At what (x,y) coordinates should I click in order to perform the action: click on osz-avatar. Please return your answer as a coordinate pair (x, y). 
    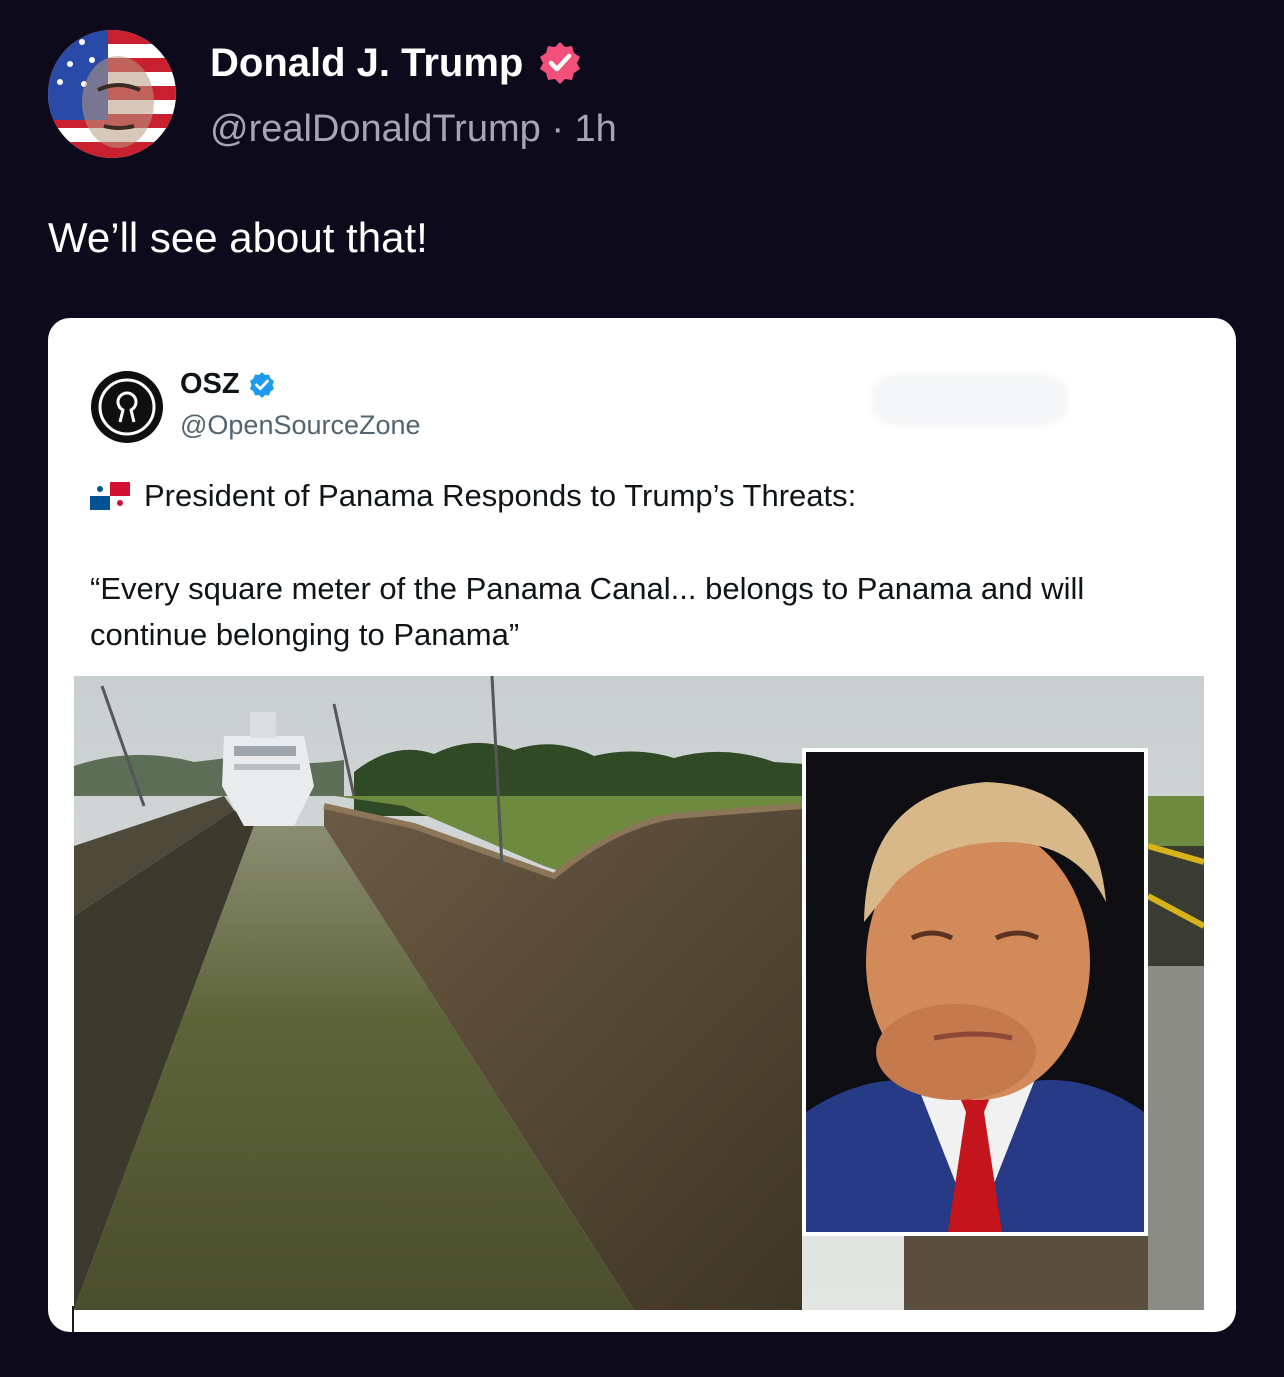
    Looking at the image, I should click on (127, 407).